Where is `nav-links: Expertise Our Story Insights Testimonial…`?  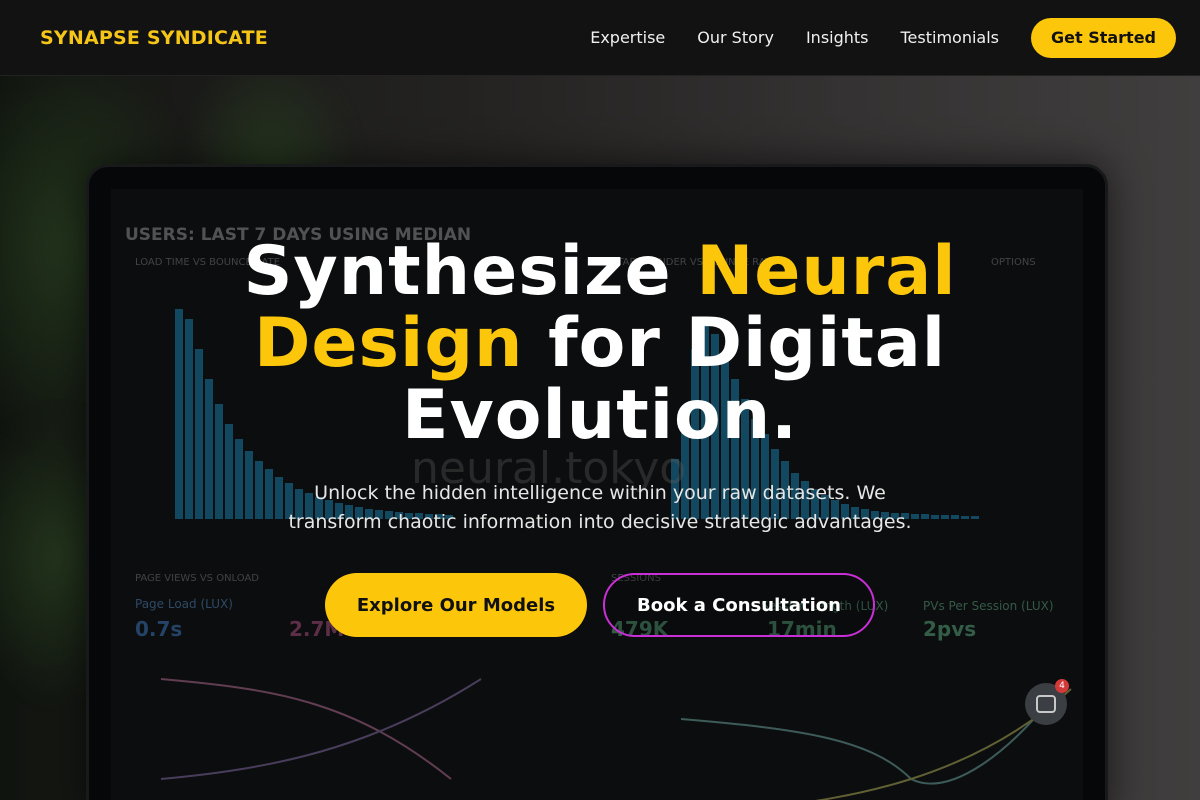
nav-links: Expertise Our Story Insights Testimonial… is located at coordinates (883, 37).